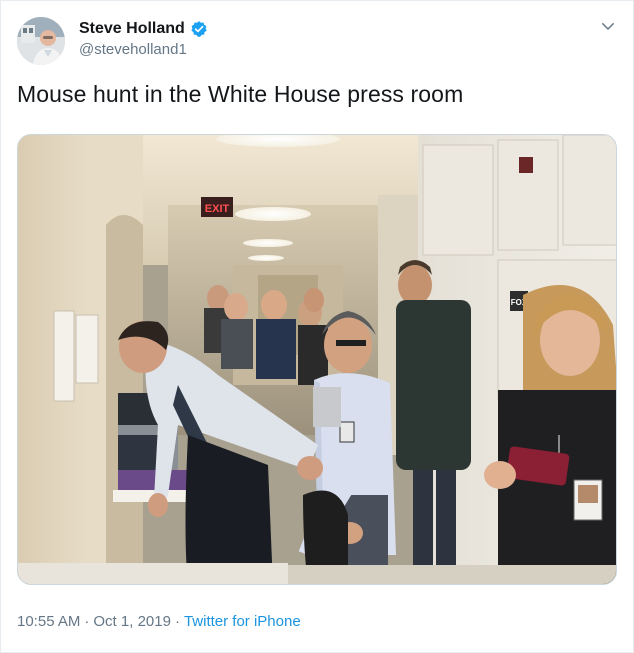  What do you see at coordinates (242, 621) in the screenshot?
I see `tweet-source-link: Twitter for iPhone` at bounding box center [242, 621].